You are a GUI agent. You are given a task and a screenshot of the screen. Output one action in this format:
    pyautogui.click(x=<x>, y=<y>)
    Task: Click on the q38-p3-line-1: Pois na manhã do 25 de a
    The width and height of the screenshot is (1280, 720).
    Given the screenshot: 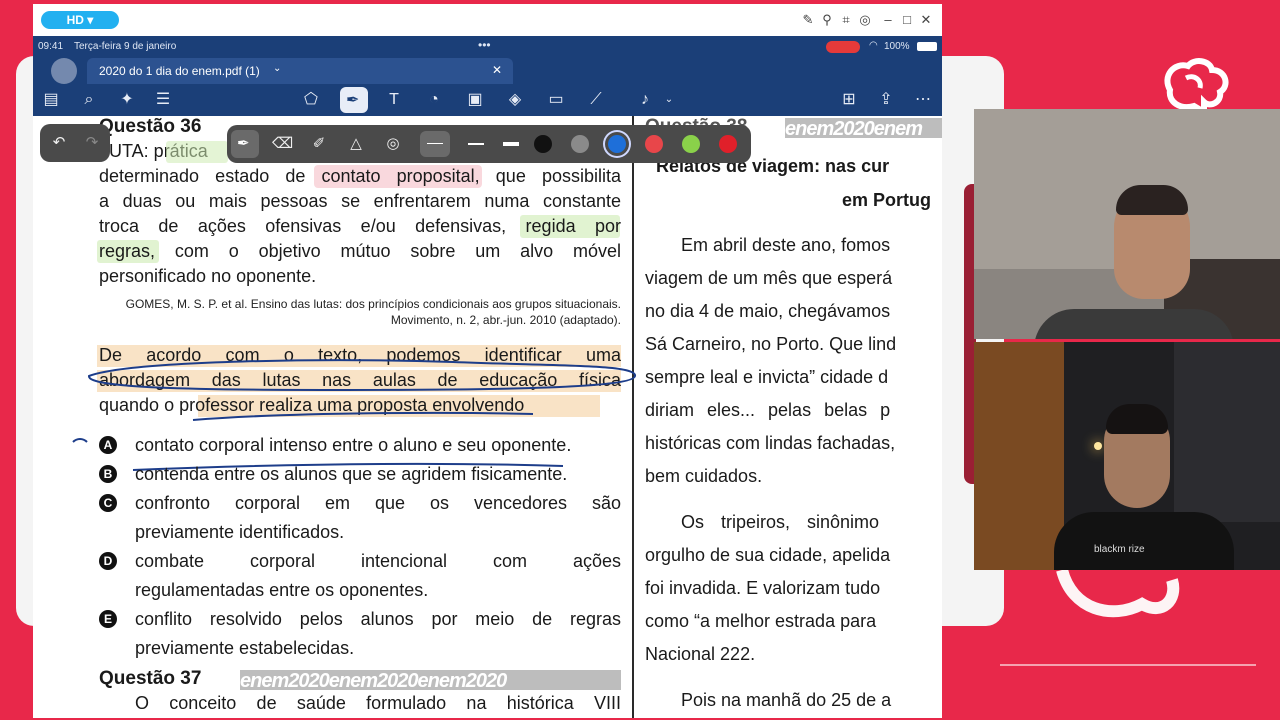 What is the action you would take?
    pyautogui.click(x=786, y=700)
    